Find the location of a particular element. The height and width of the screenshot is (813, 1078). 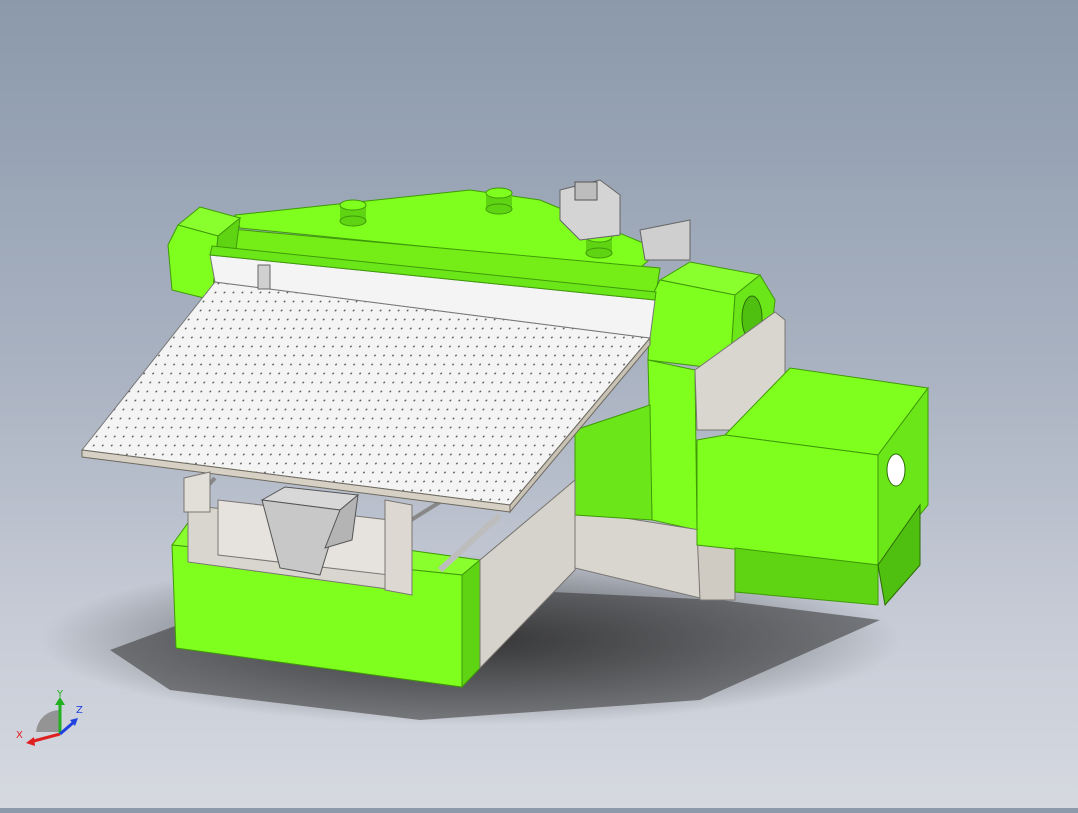

triad-z-axis is located at coordinates (67, 728).